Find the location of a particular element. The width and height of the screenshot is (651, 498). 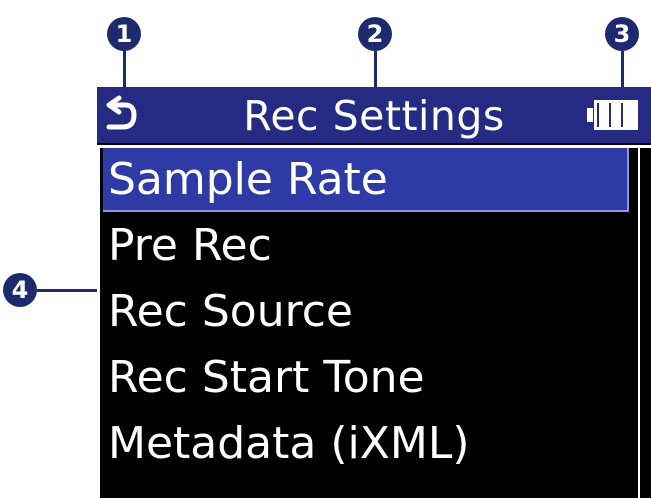

callout-4: 4 is located at coordinates (20, 290).